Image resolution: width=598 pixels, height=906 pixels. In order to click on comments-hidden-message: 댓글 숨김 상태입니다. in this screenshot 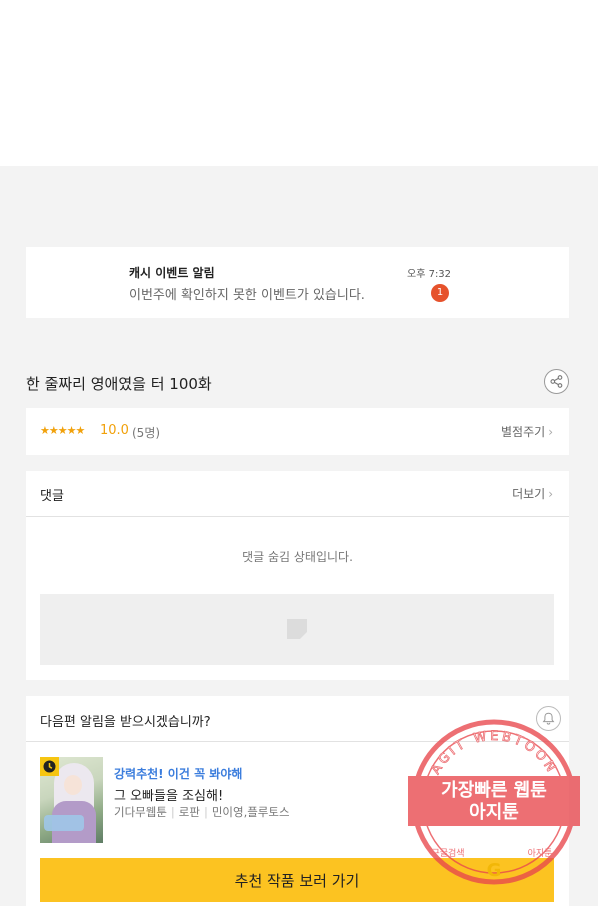, I will do `click(297, 557)`.